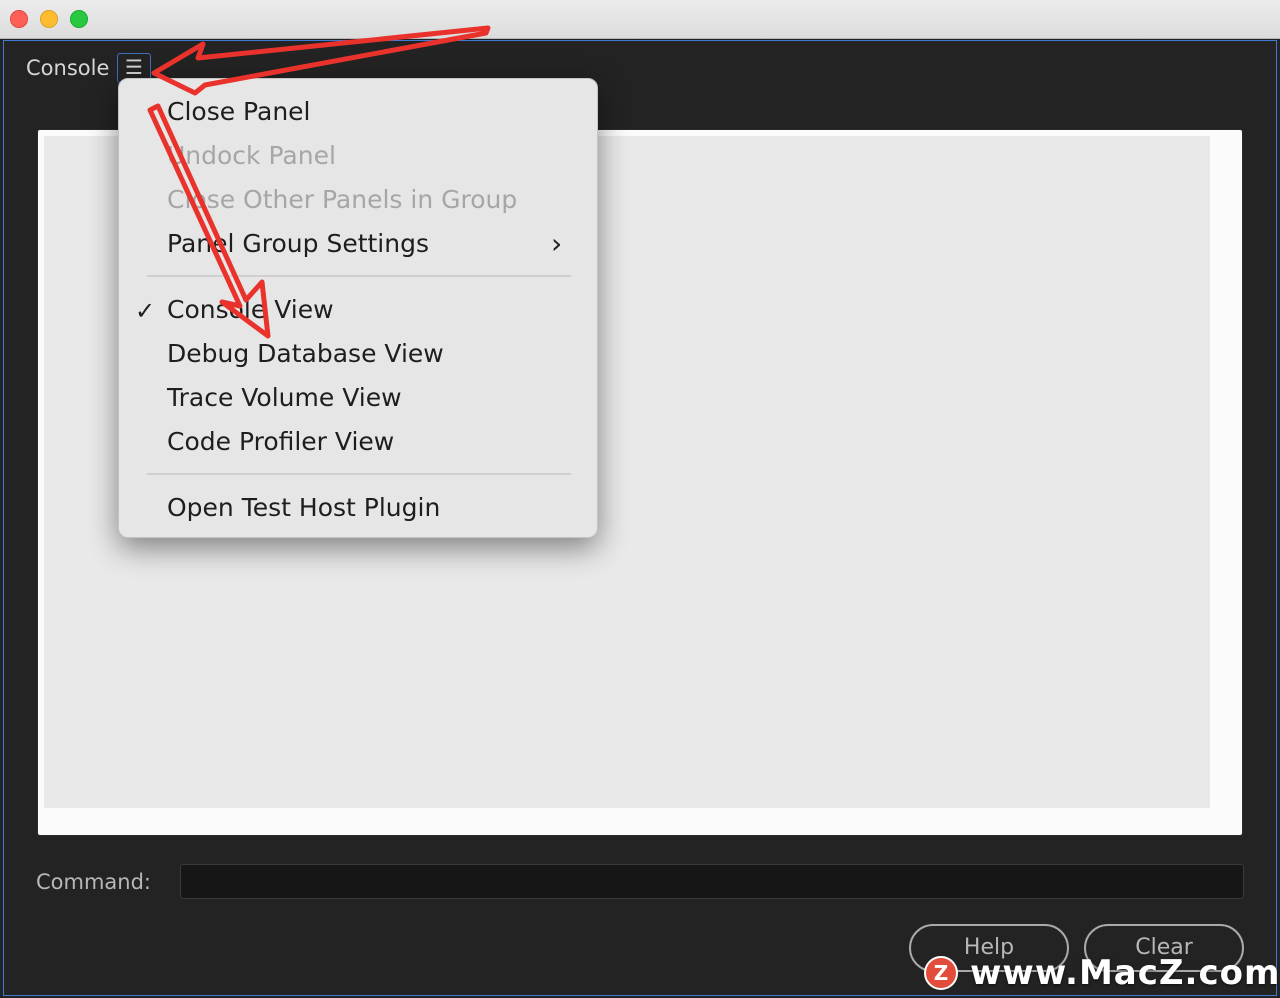 The image size is (1280, 998). Describe the element at coordinates (145, 311) in the screenshot. I see `checkmark-icon: ✓` at that location.